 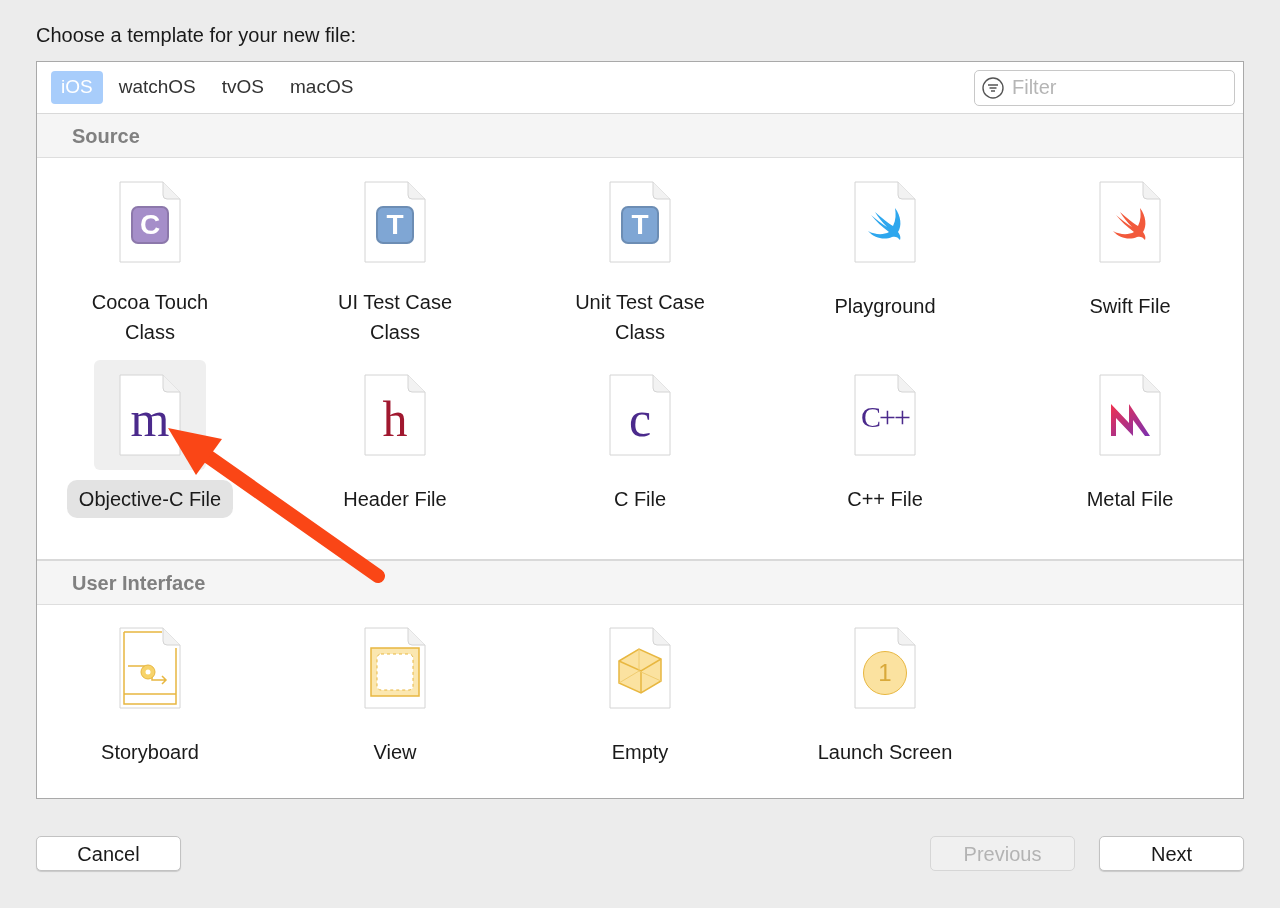 What do you see at coordinates (640, 670) in the screenshot?
I see `cube-icon` at bounding box center [640, 670].